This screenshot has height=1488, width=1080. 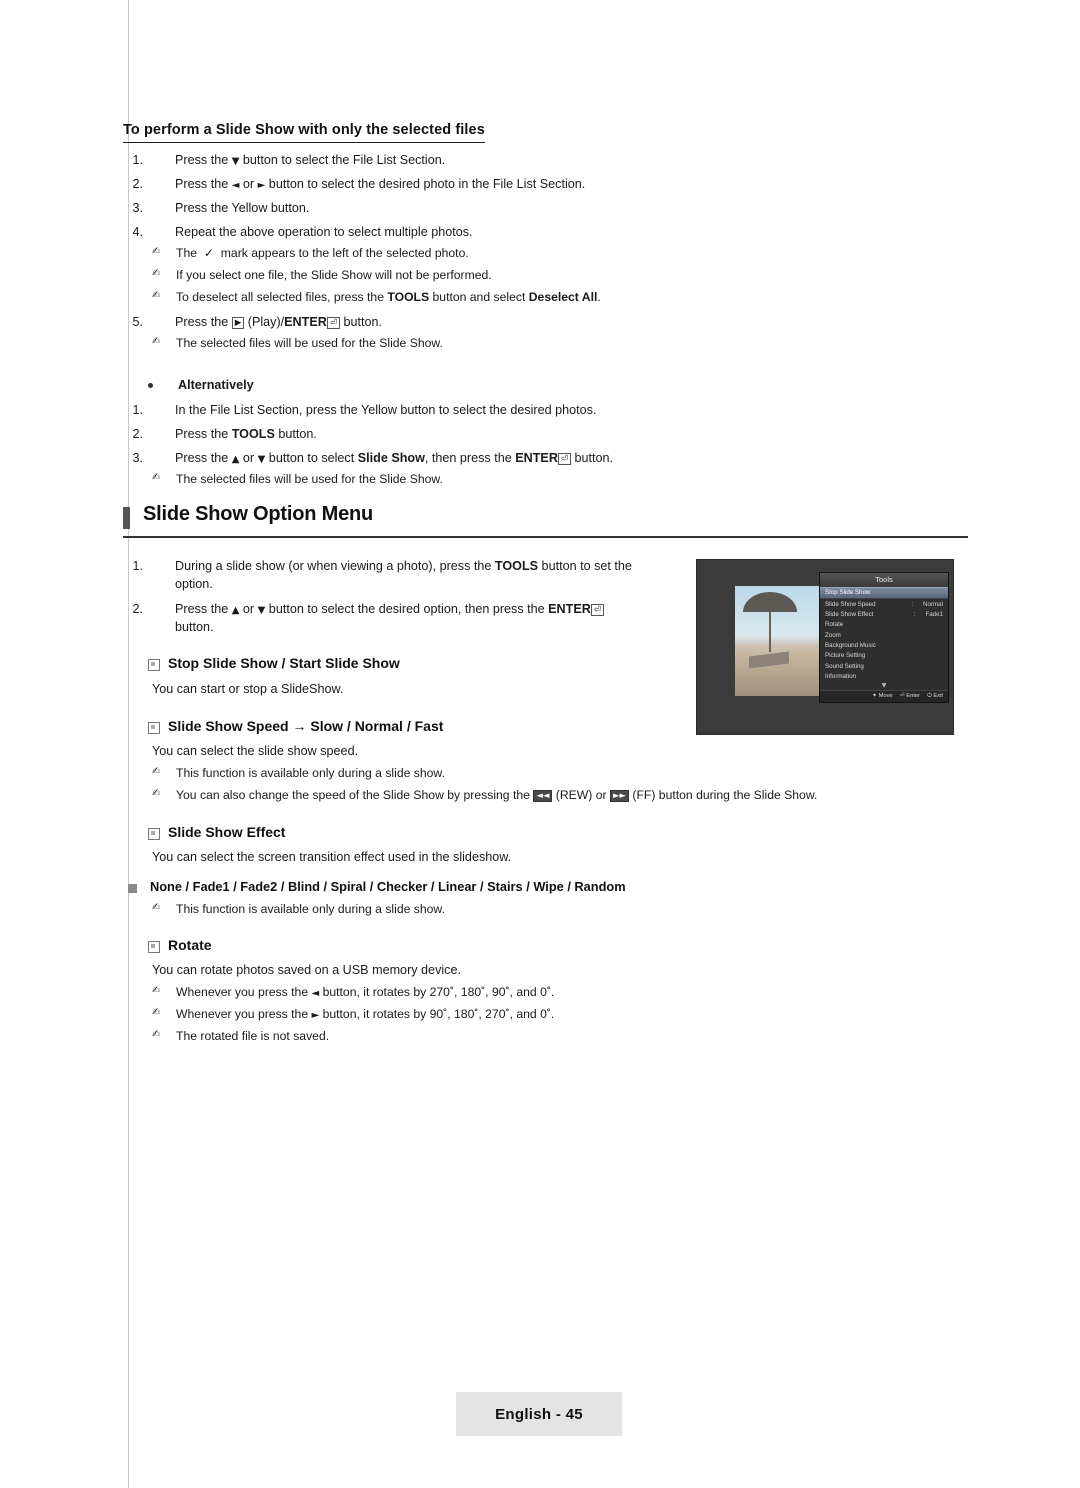 What do you see at coordinates (137, 434) in the screenshot?
I see `alt-step-2-index: 2.` at bounding box center [137, 434].